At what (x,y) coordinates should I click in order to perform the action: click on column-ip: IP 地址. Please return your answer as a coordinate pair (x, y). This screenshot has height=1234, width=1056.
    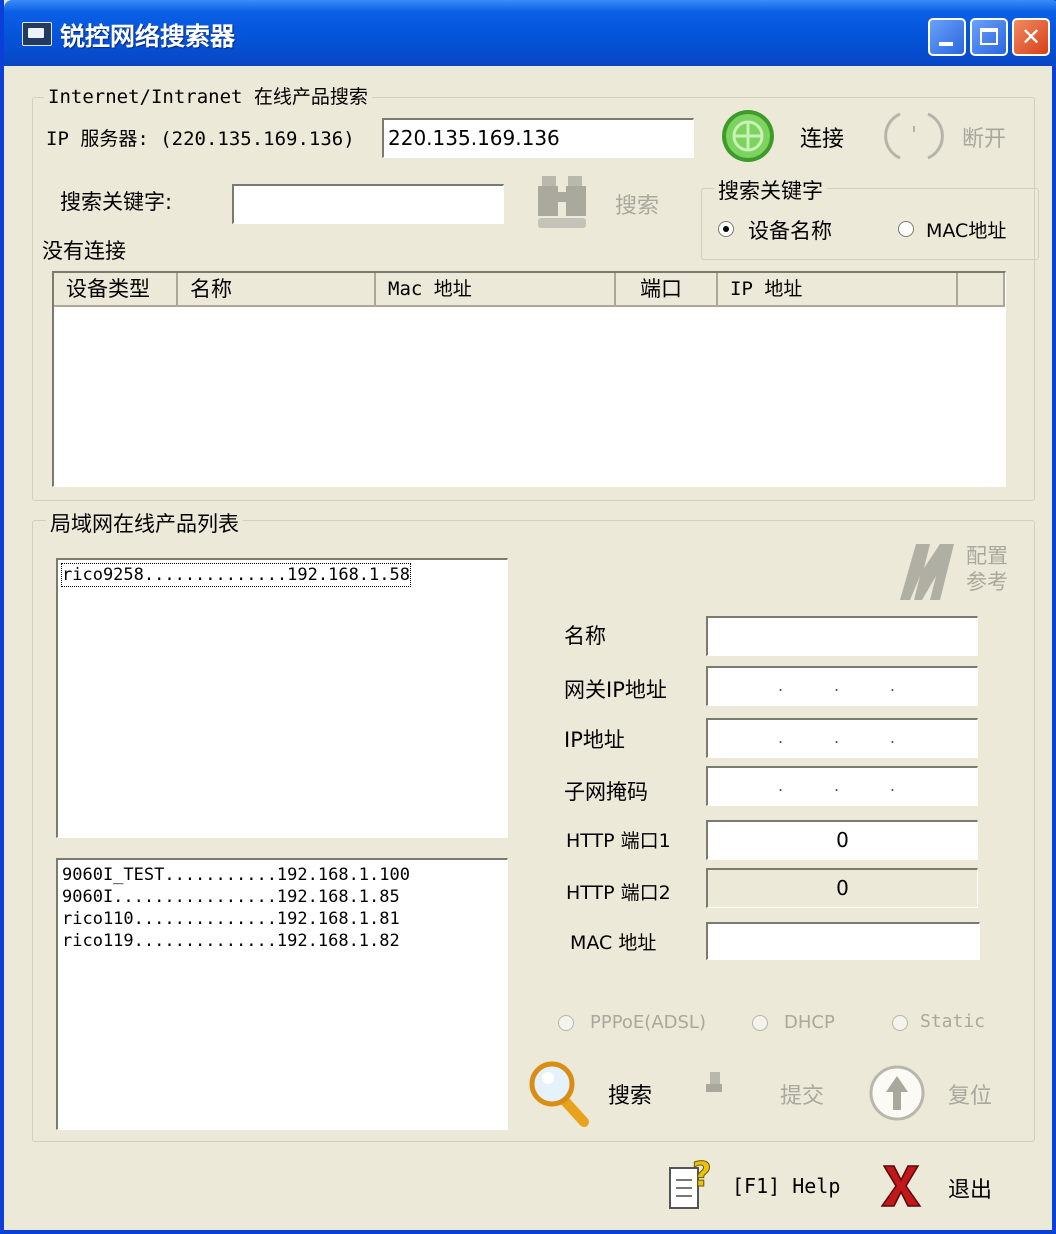
    Looking at the image, I should click on (838, 290).